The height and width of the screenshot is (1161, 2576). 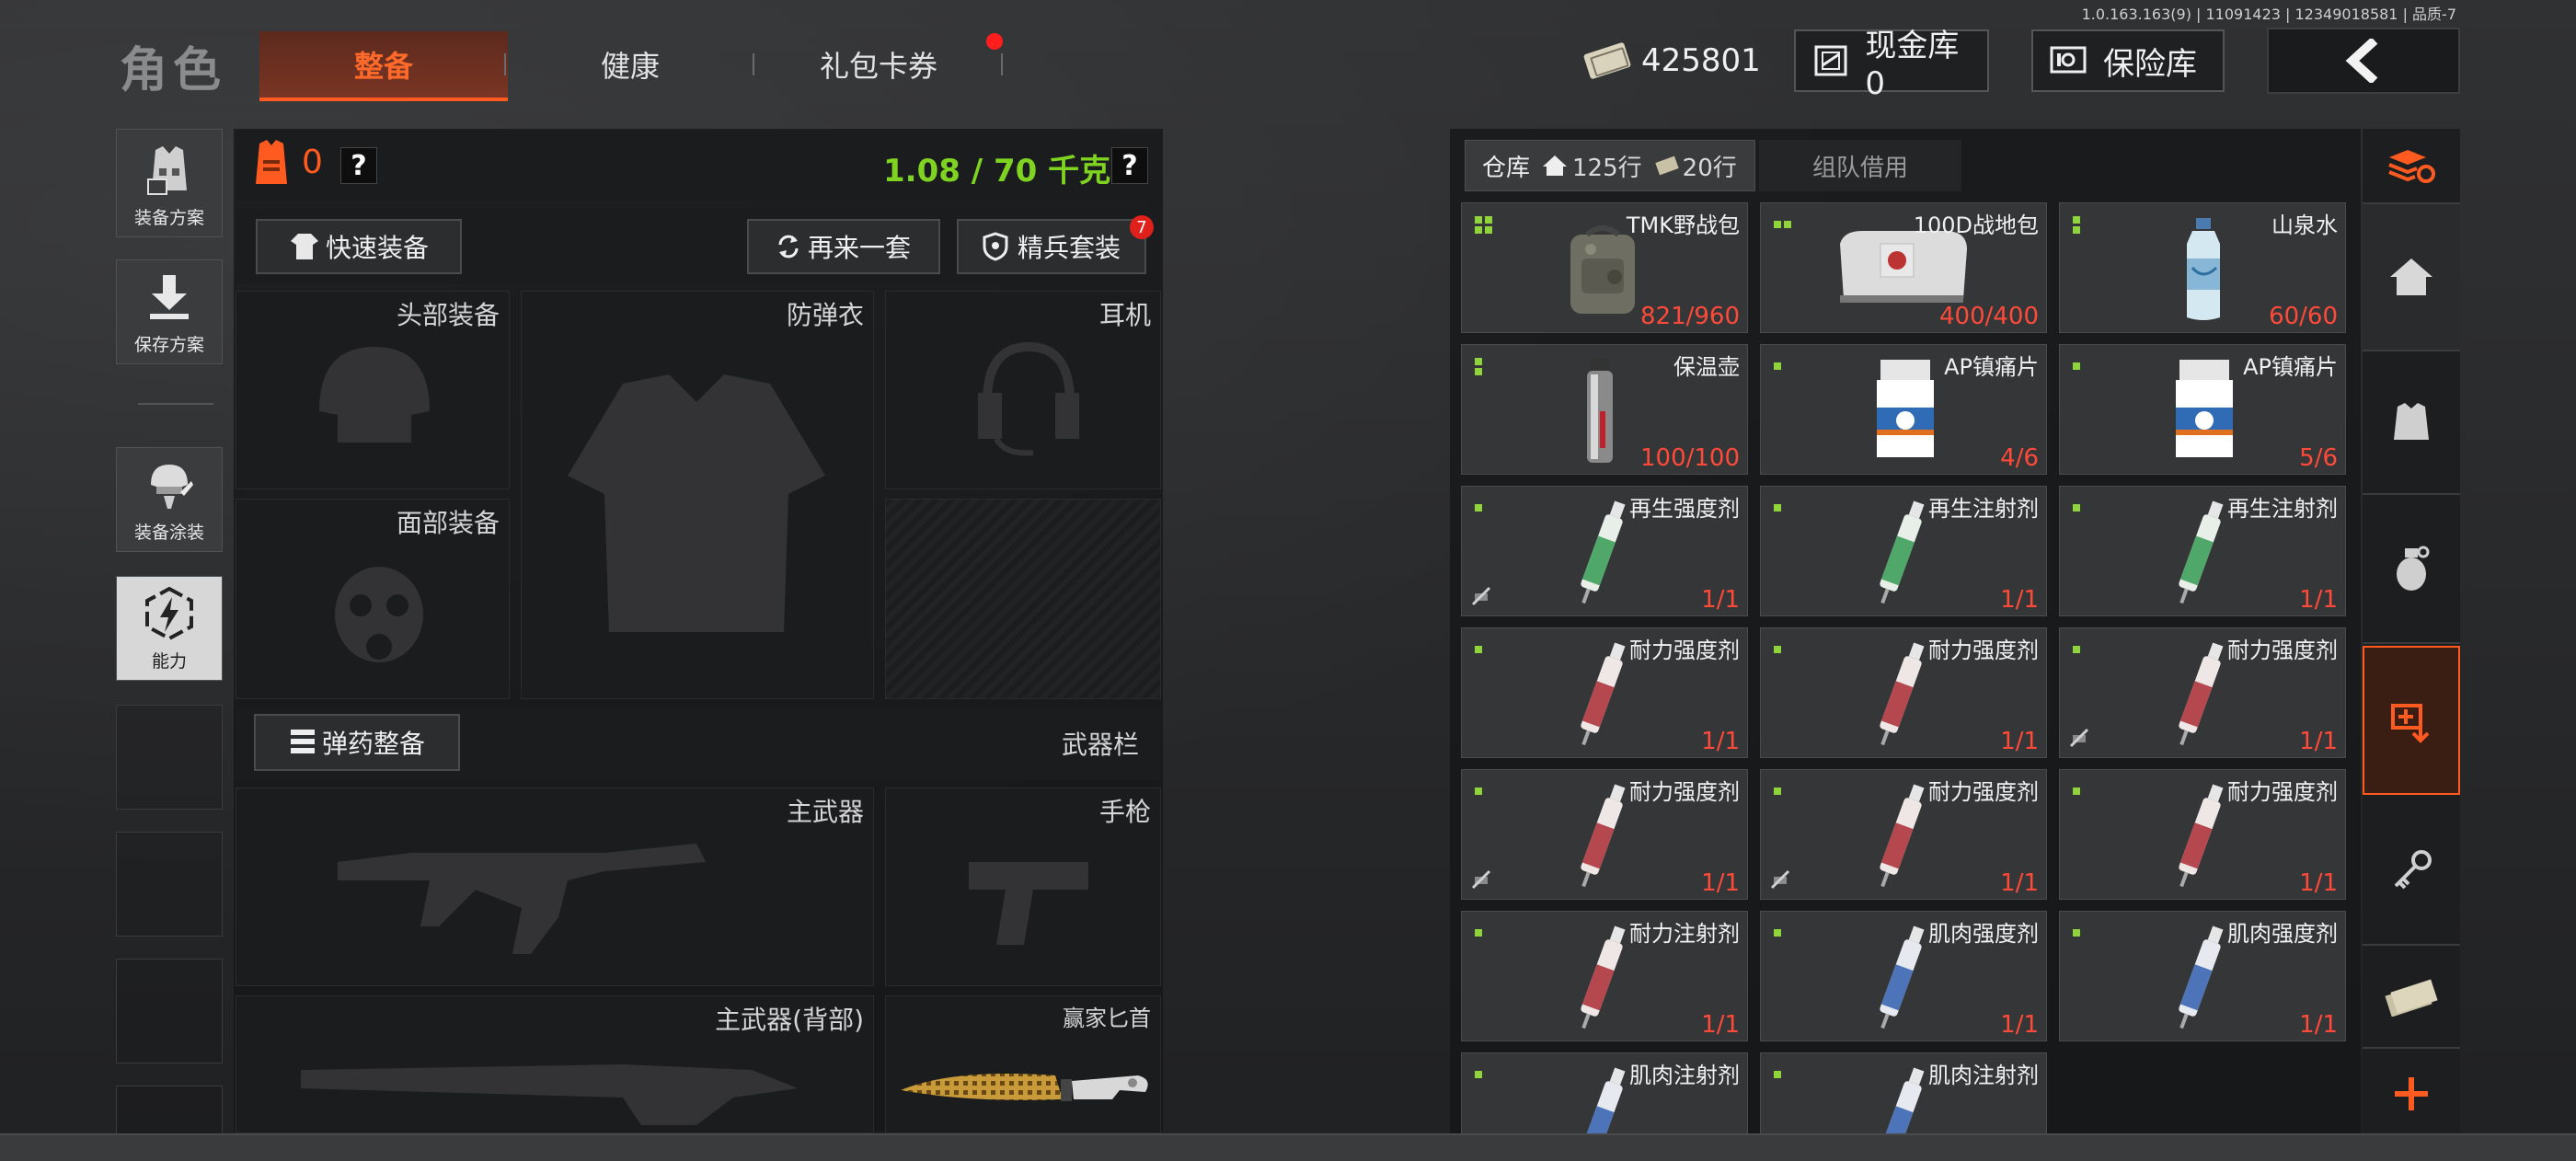 What do you see at coordinates (357, 743) in the screenshot?
I see `ammo-prep-button: 弹药整备` at bounding box center [357, 743].